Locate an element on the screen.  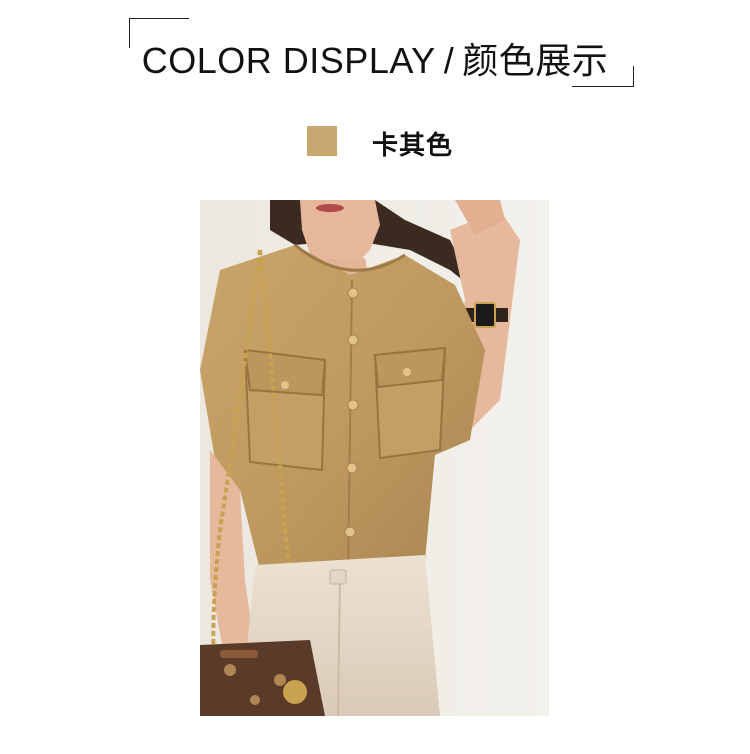
title-english: COLOR DISPLAY is located at coordinates (288, 60).